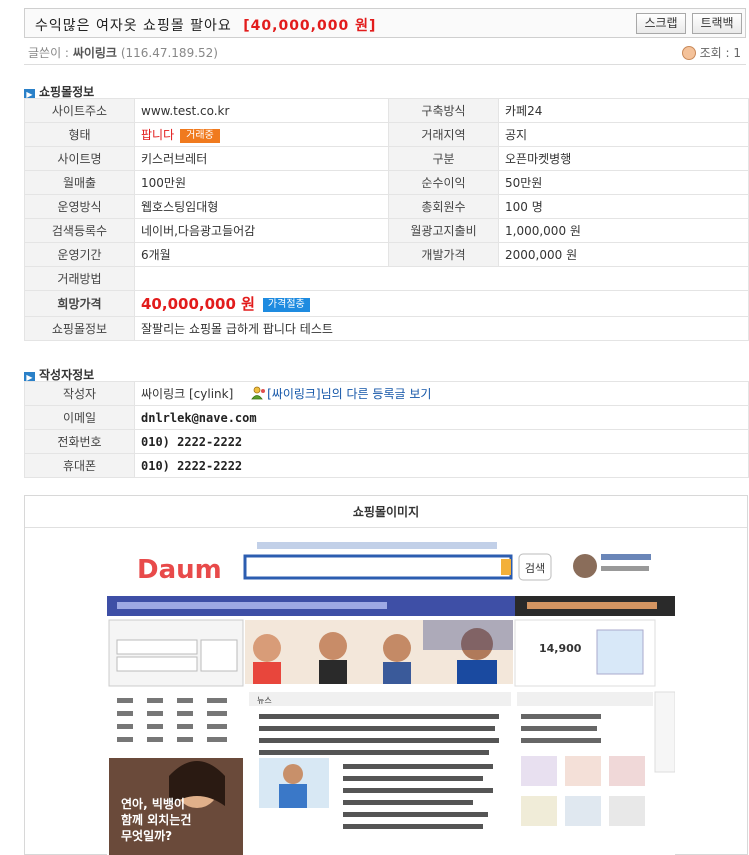 This screenshot has height=855, width=749. I want to click on cell-label: 휴대폰, so click(79, 465).